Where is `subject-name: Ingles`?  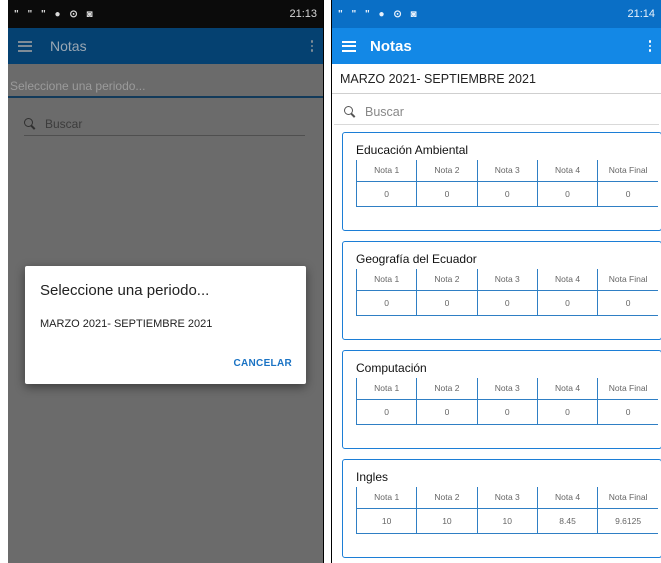
subject-name: Ingles is located at coordinates (372, 477).